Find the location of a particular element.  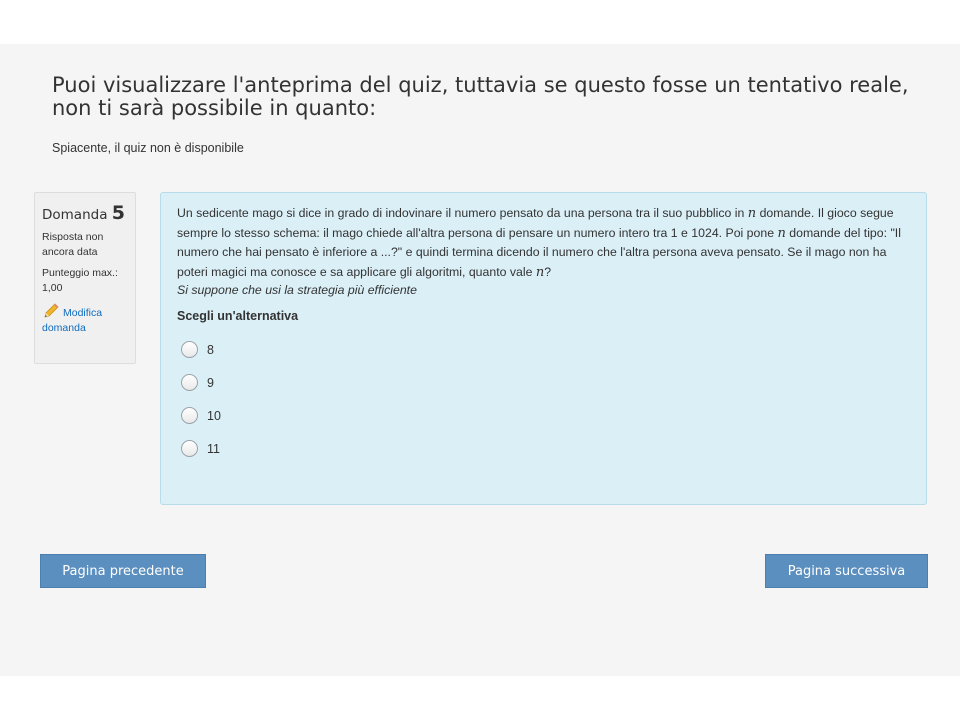

next-page-button: Pagina successiva is located at coordinates (846, 571).